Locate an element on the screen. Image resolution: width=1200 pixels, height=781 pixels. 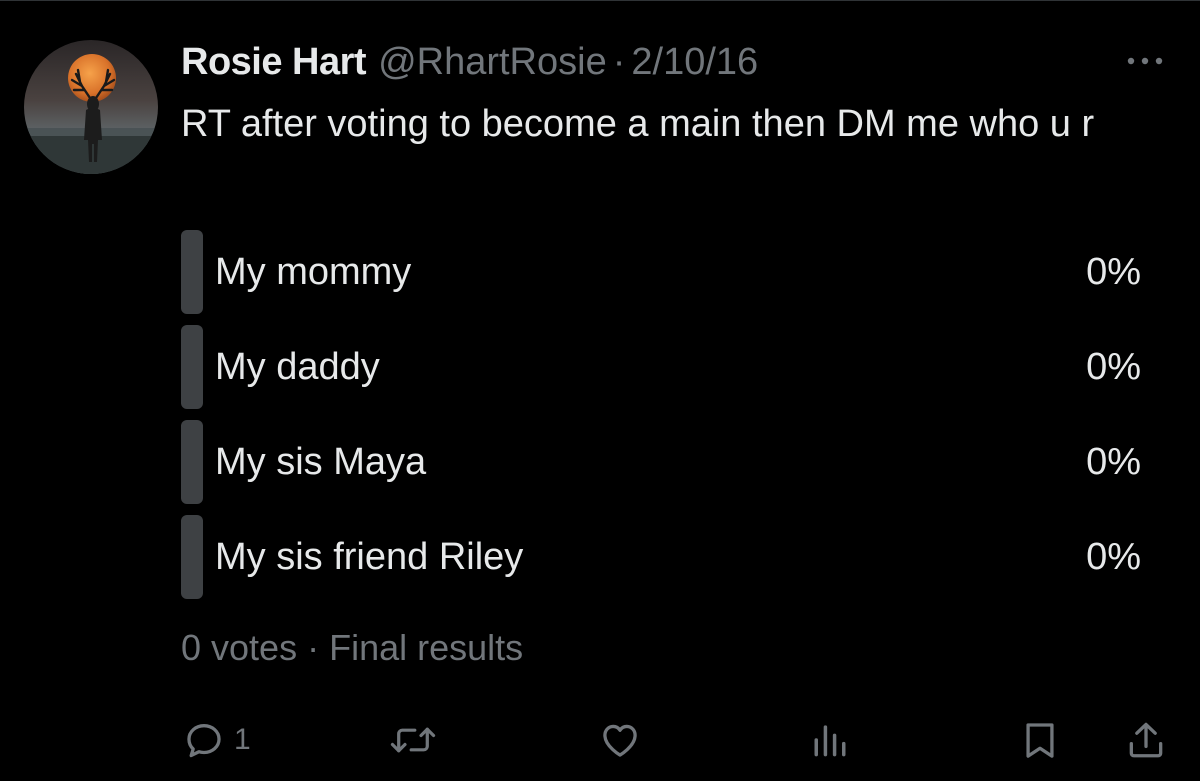
top-divider is located at coordinates (600, 0).